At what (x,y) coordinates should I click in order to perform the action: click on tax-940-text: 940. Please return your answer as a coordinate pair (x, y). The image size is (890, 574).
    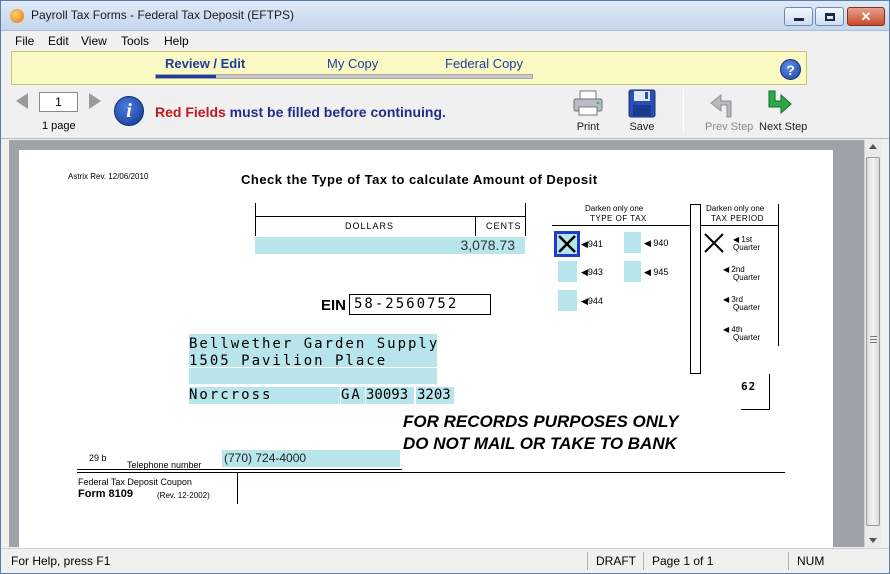
    Looking at the image, I should click on (661, 243).